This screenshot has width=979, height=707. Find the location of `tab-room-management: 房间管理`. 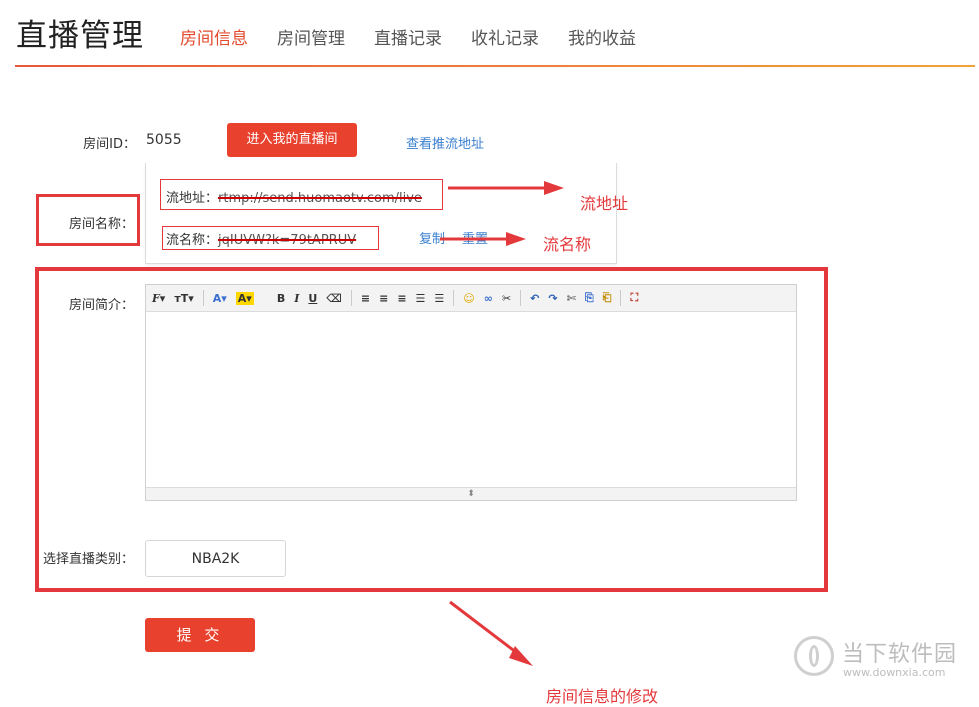

tab-room-management: 房间管理 is located at coordinates (311, 36).